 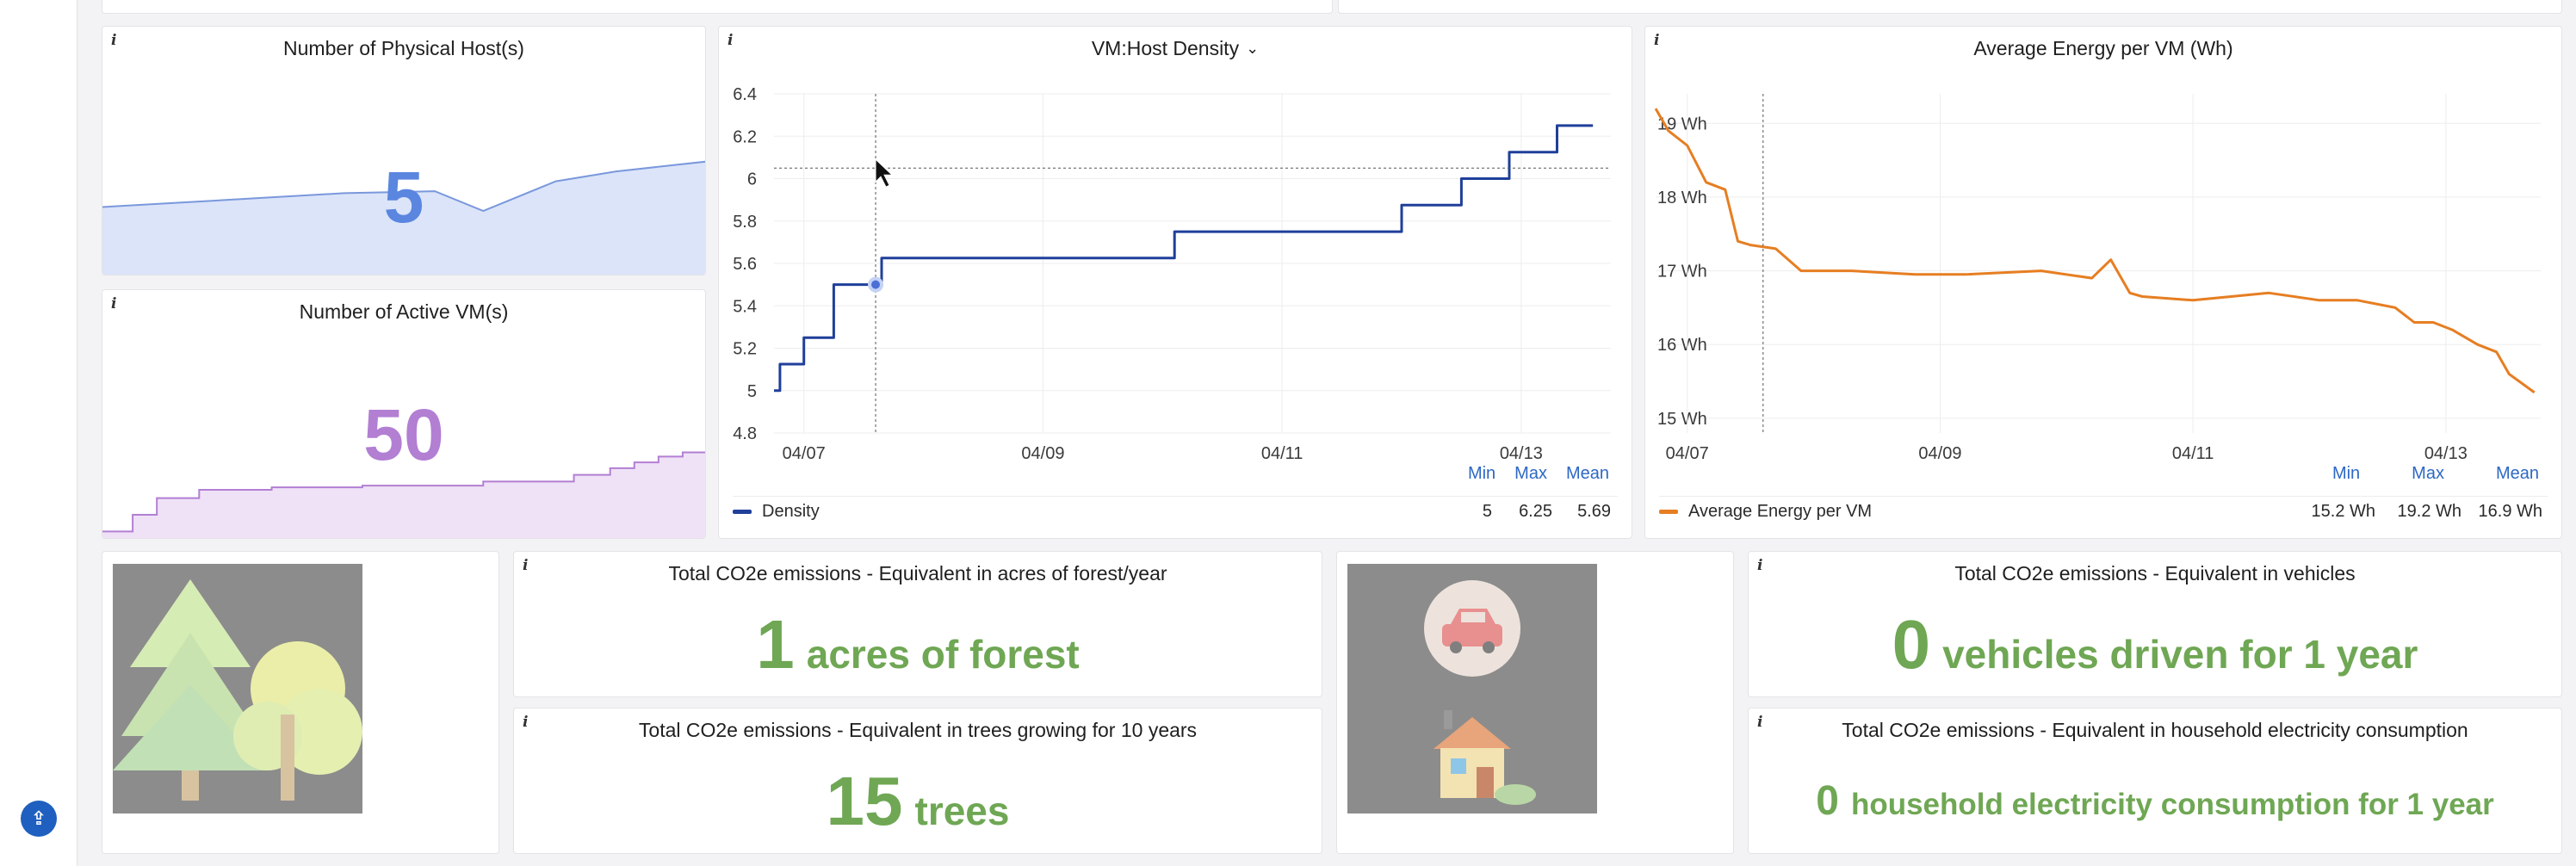 What do you see at coordinates (38, 433) in the screenshot?
I see `sidebar: ⇪` at bounding box center [38, 433].